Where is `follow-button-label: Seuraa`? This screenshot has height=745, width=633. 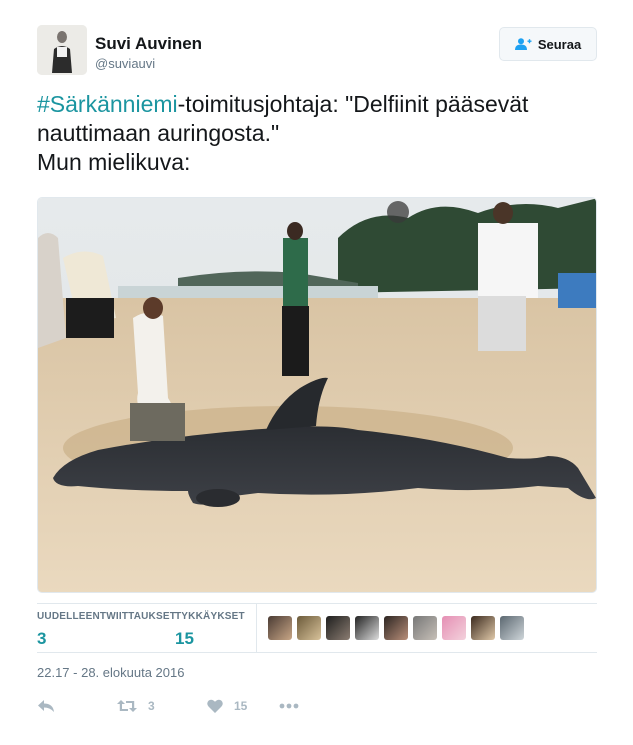
follow-button-label: Seuraa is located at coordinates (559, 44).